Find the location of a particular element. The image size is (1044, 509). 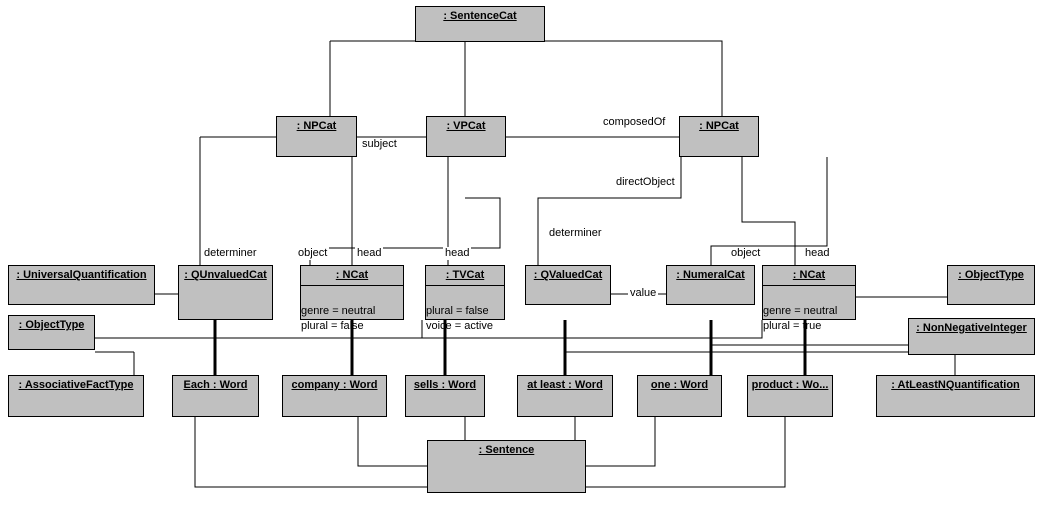

edge-vpcat-ncatleft-object is located at coordinates (405, 231).